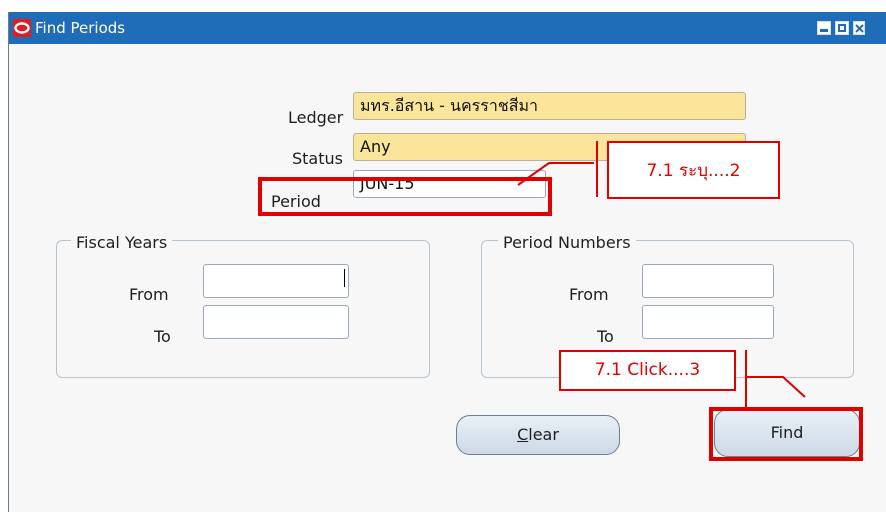 This screenshot has width=886, height=512. Describe the element at coordinates (543, 434) in the screenshot. I see `clear-button-label: lear` at that location.